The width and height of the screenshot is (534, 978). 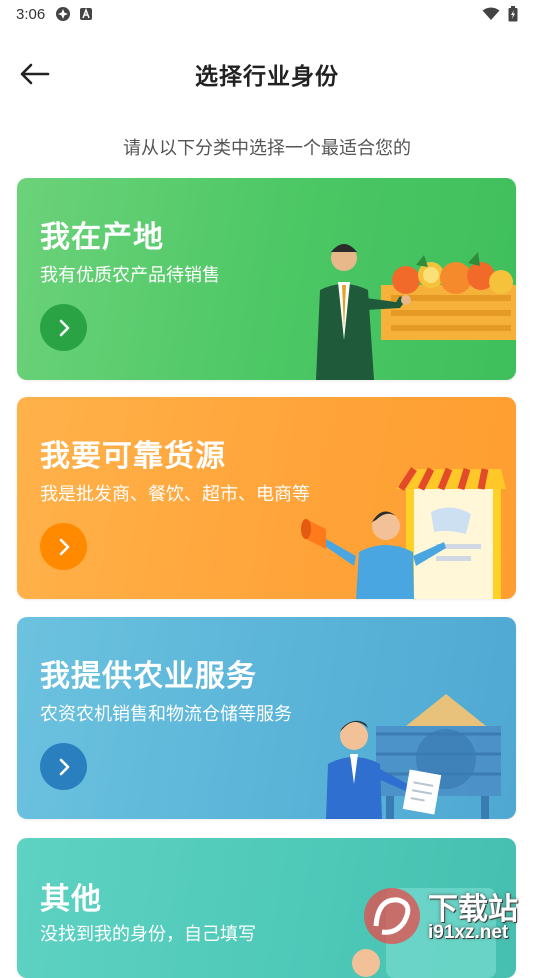 I want to click on card-description: 我有优质农产品待销售, so click(x=130, y=275).